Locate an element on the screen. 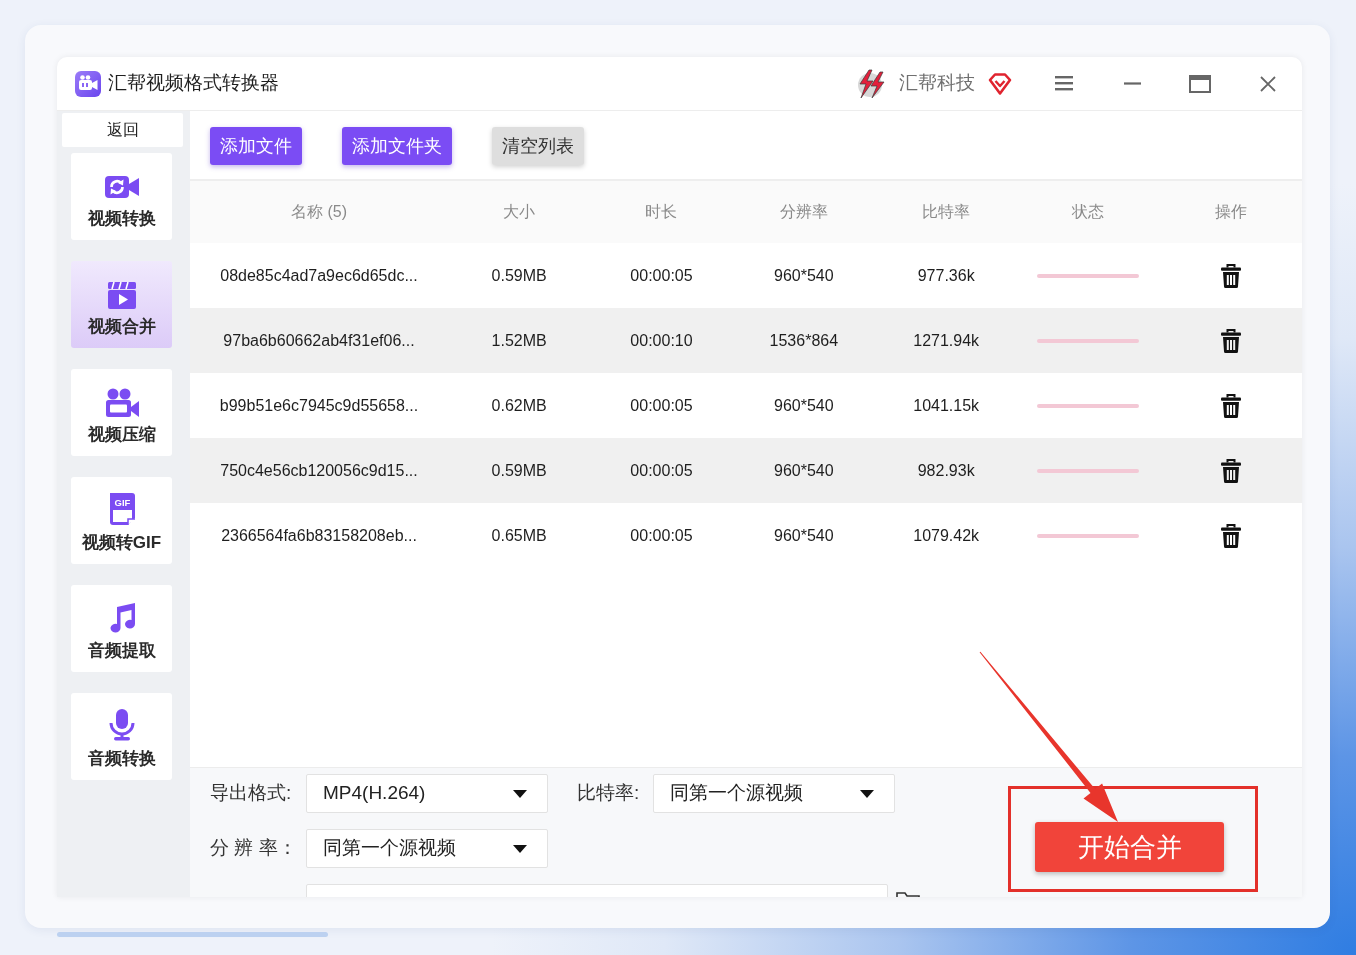 The height and width of the screenshot is (955, 1356). lightning-logo-icon is located at coordinates (871, 83).